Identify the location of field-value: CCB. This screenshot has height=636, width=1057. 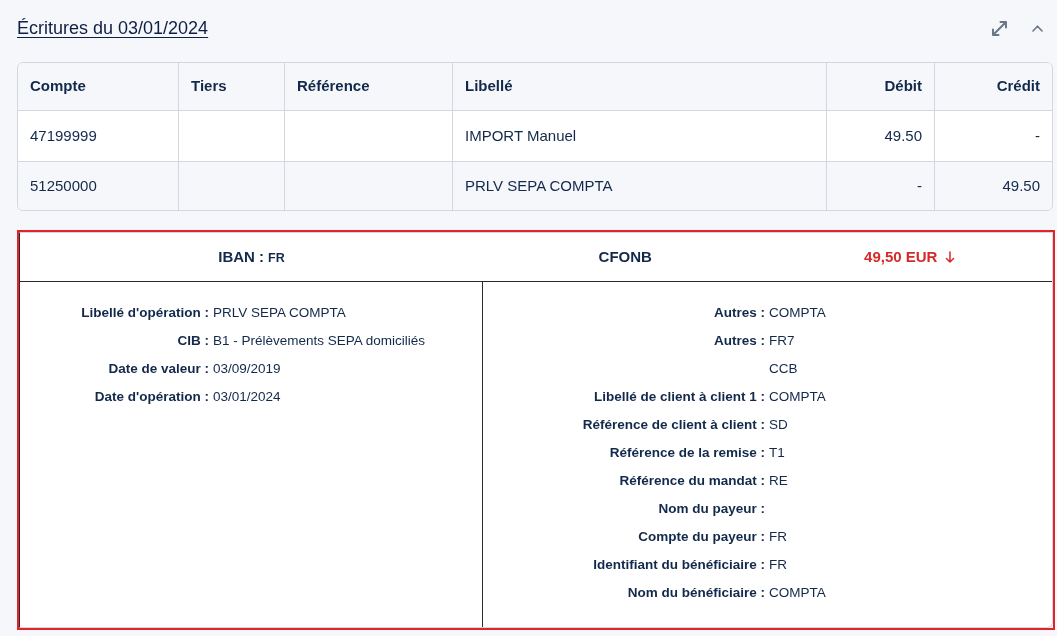
(783, 368).